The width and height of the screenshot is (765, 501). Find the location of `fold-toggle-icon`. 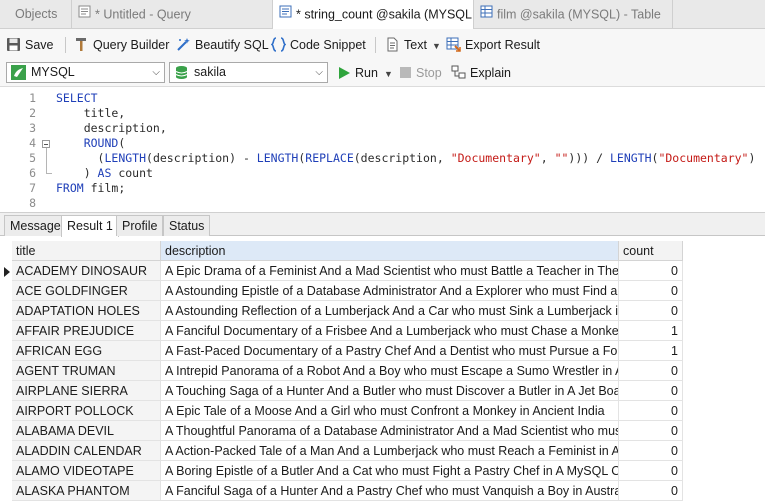

fold-toggle-icon is located at coordinates (46, 144).